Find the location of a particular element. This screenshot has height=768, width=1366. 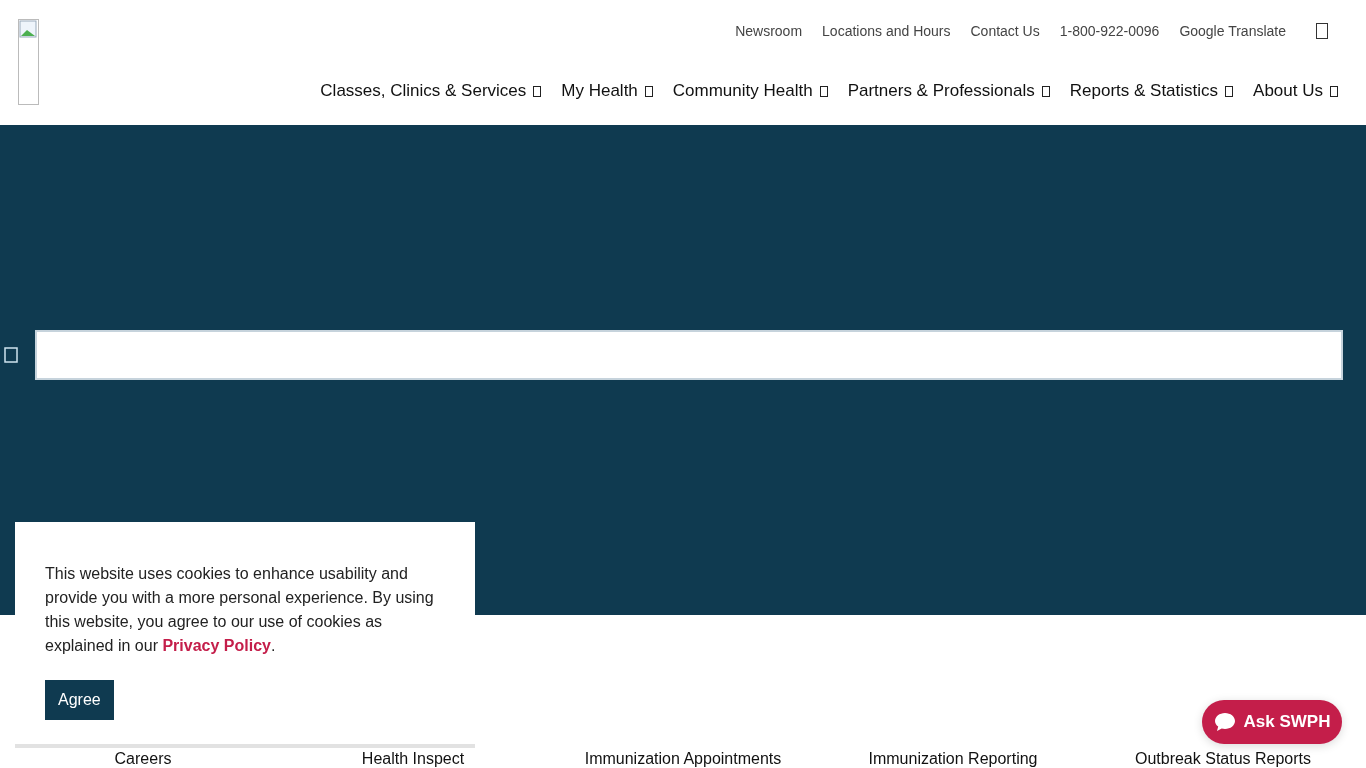

utility-link: Newsroom is located at coordinates (769, 31).